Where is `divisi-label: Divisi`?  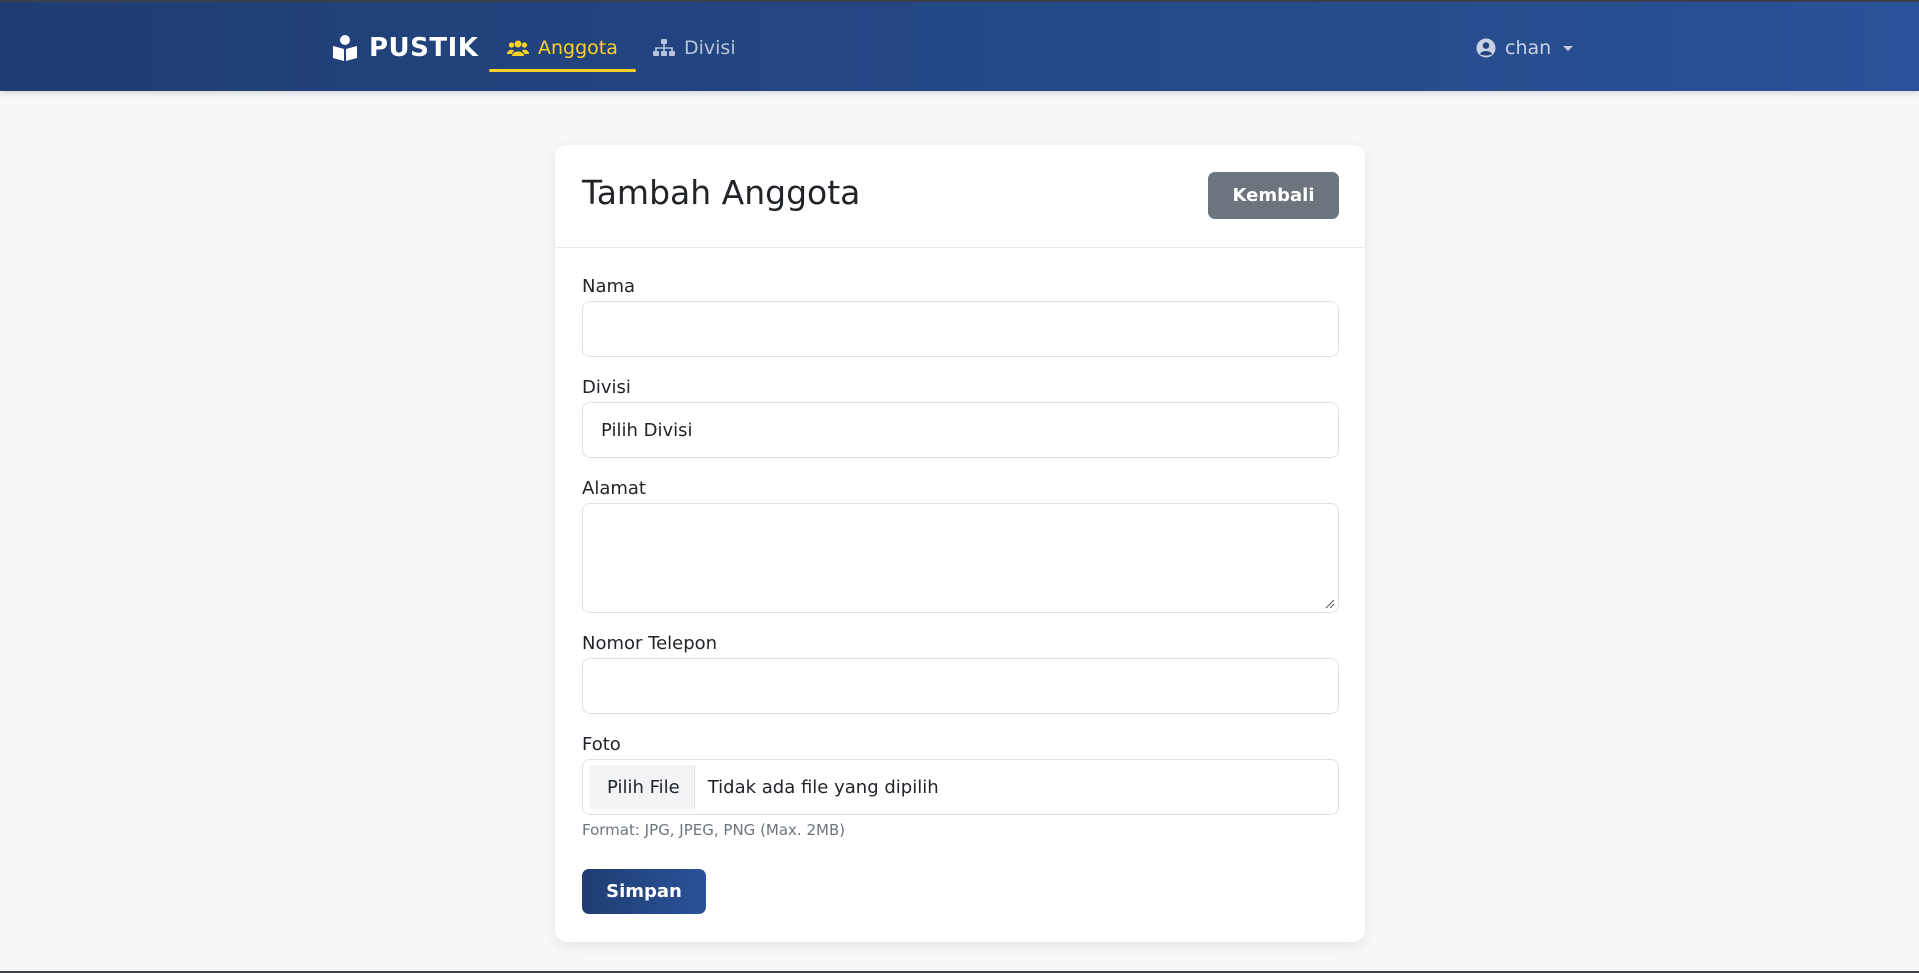
divisi-label: Divisi is located at coordinates (606, 387).